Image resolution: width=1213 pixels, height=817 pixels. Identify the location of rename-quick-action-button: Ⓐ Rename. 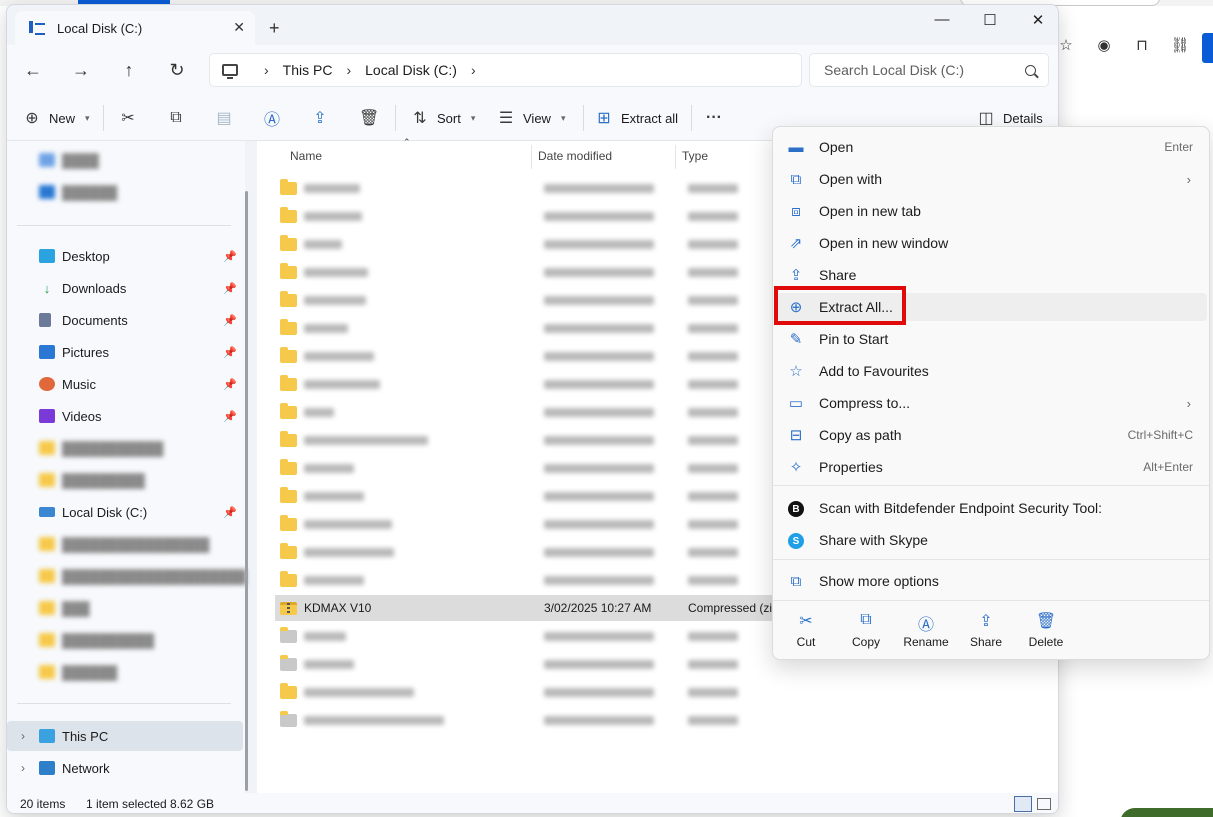
(926, 630).